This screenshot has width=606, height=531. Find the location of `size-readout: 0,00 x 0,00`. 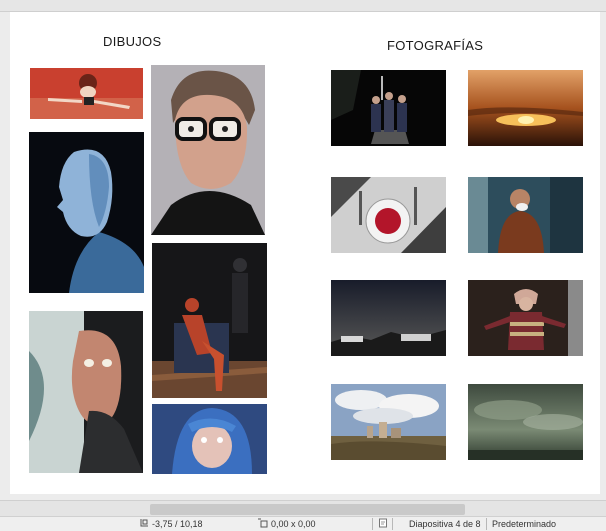

size-readout: 0,00 x 0,00 is located at coordinates (293, 524).